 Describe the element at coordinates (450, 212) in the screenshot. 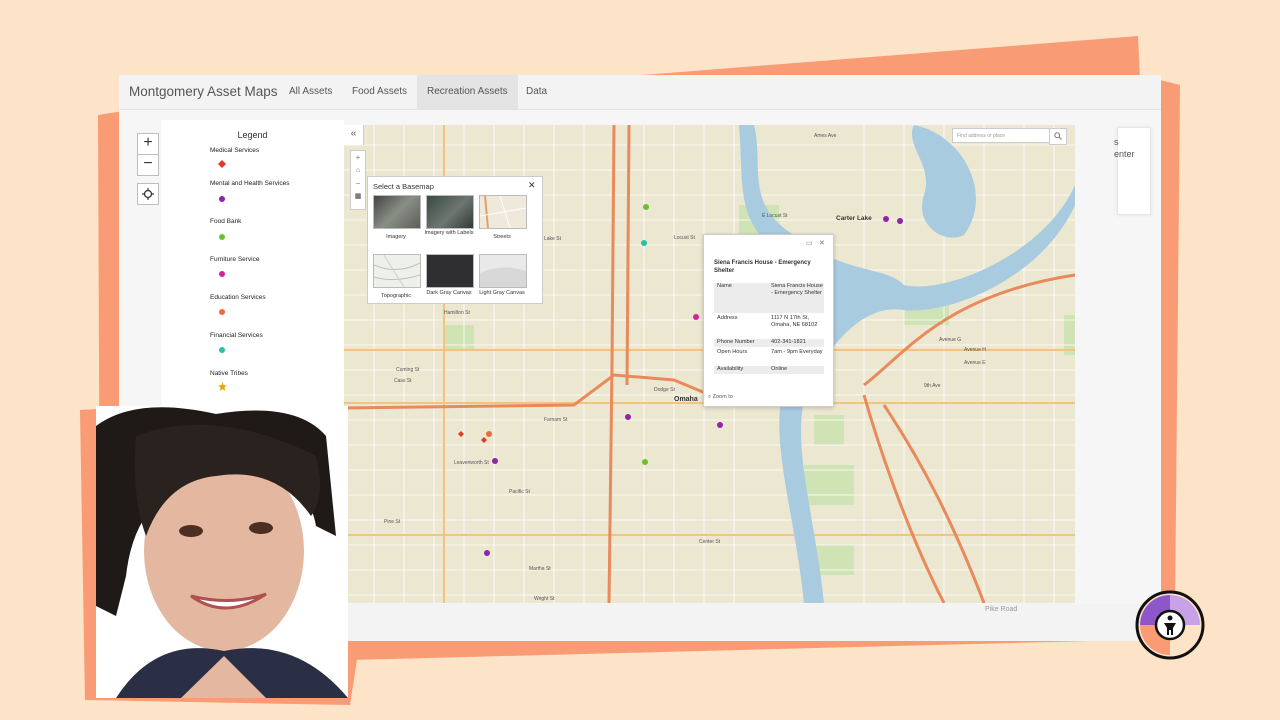

I see `basemap-thumb-imagery-labels` at that location.